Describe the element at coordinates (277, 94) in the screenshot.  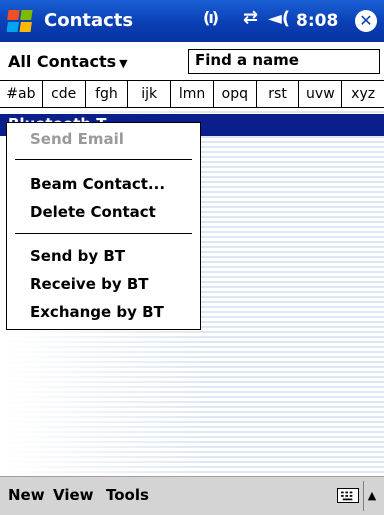
I see `alpha-tab: rst` at that location.